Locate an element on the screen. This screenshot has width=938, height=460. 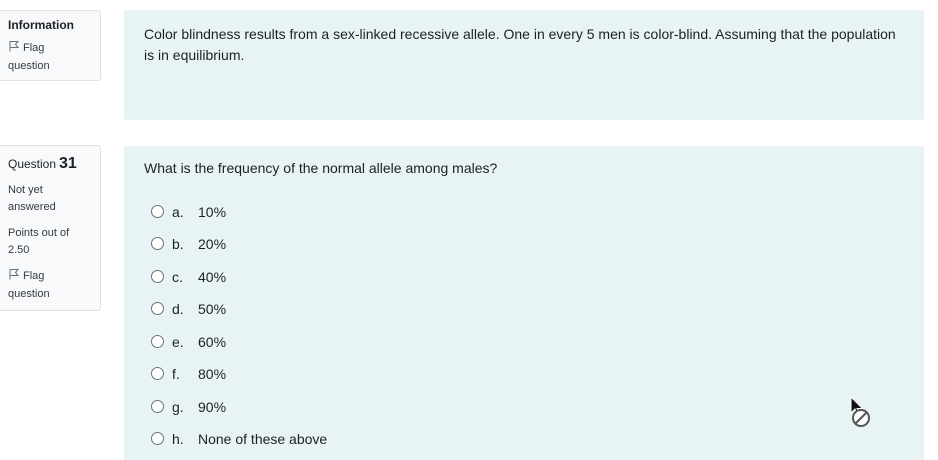
information-info-panel: Information Flag question is located at coordinates (50, 45).